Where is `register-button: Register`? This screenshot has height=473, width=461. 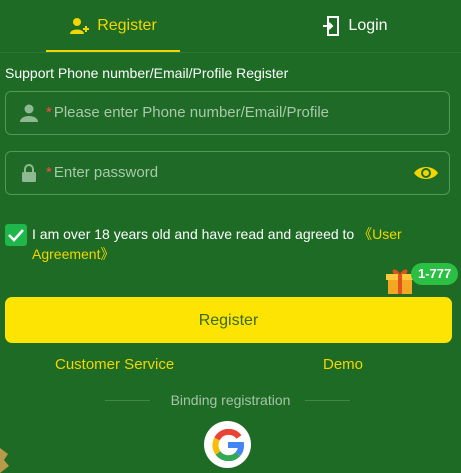
register-button: Register is located at coordinates (228, 320).